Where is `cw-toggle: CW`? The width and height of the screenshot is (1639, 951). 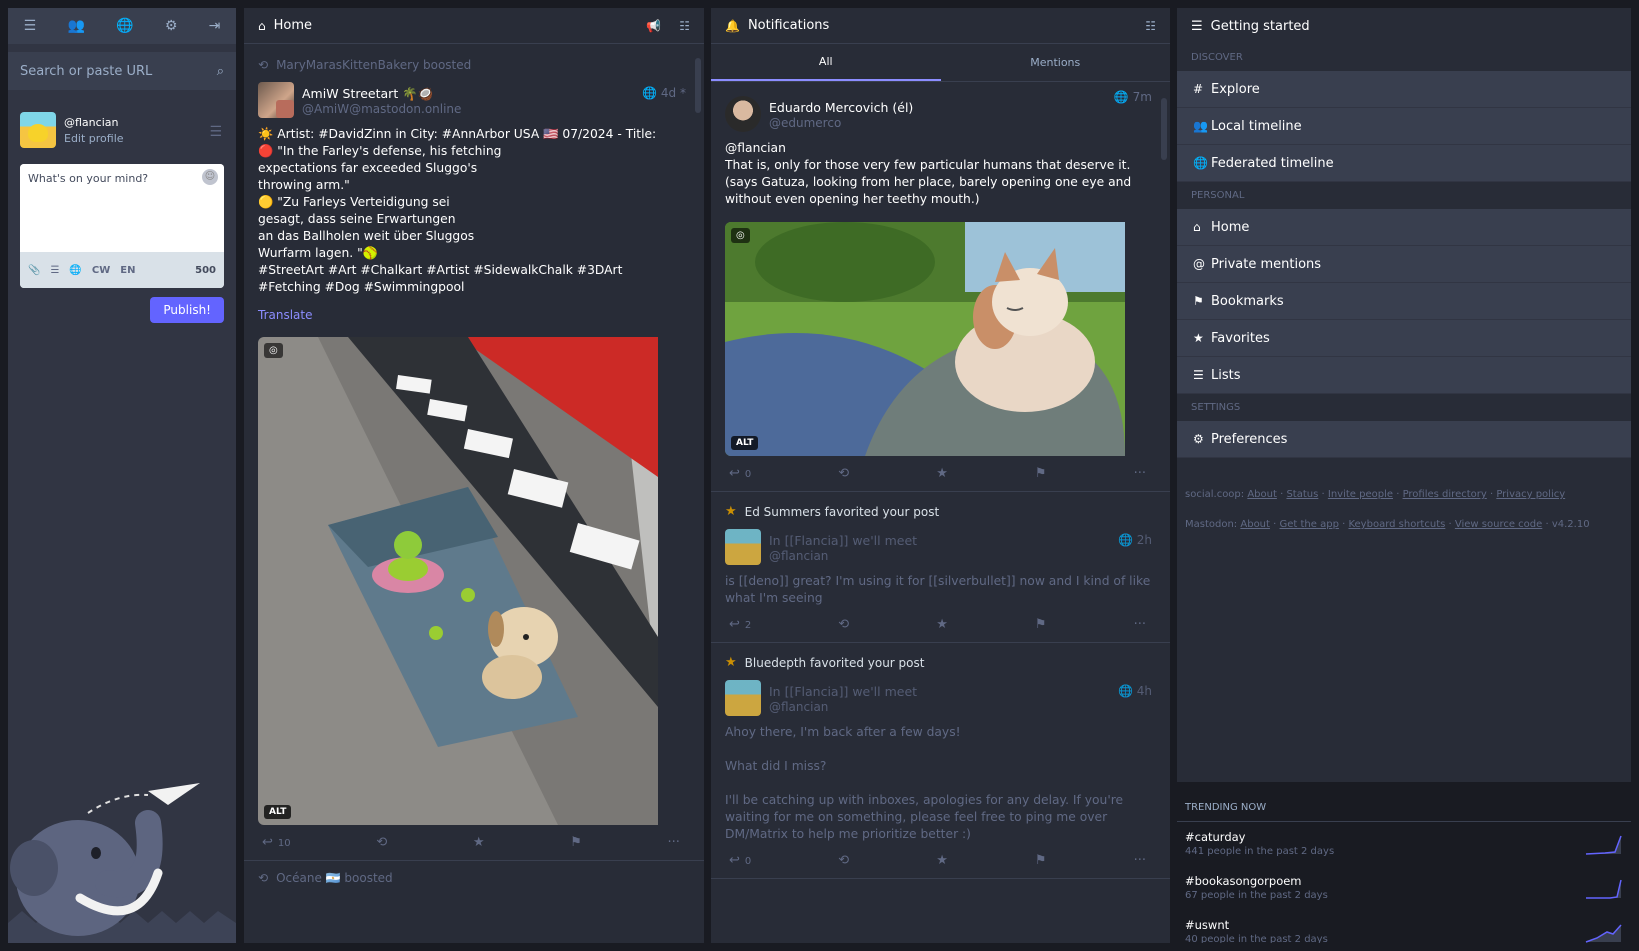 cw-toggle: CW is located at coordinates (101, 270).